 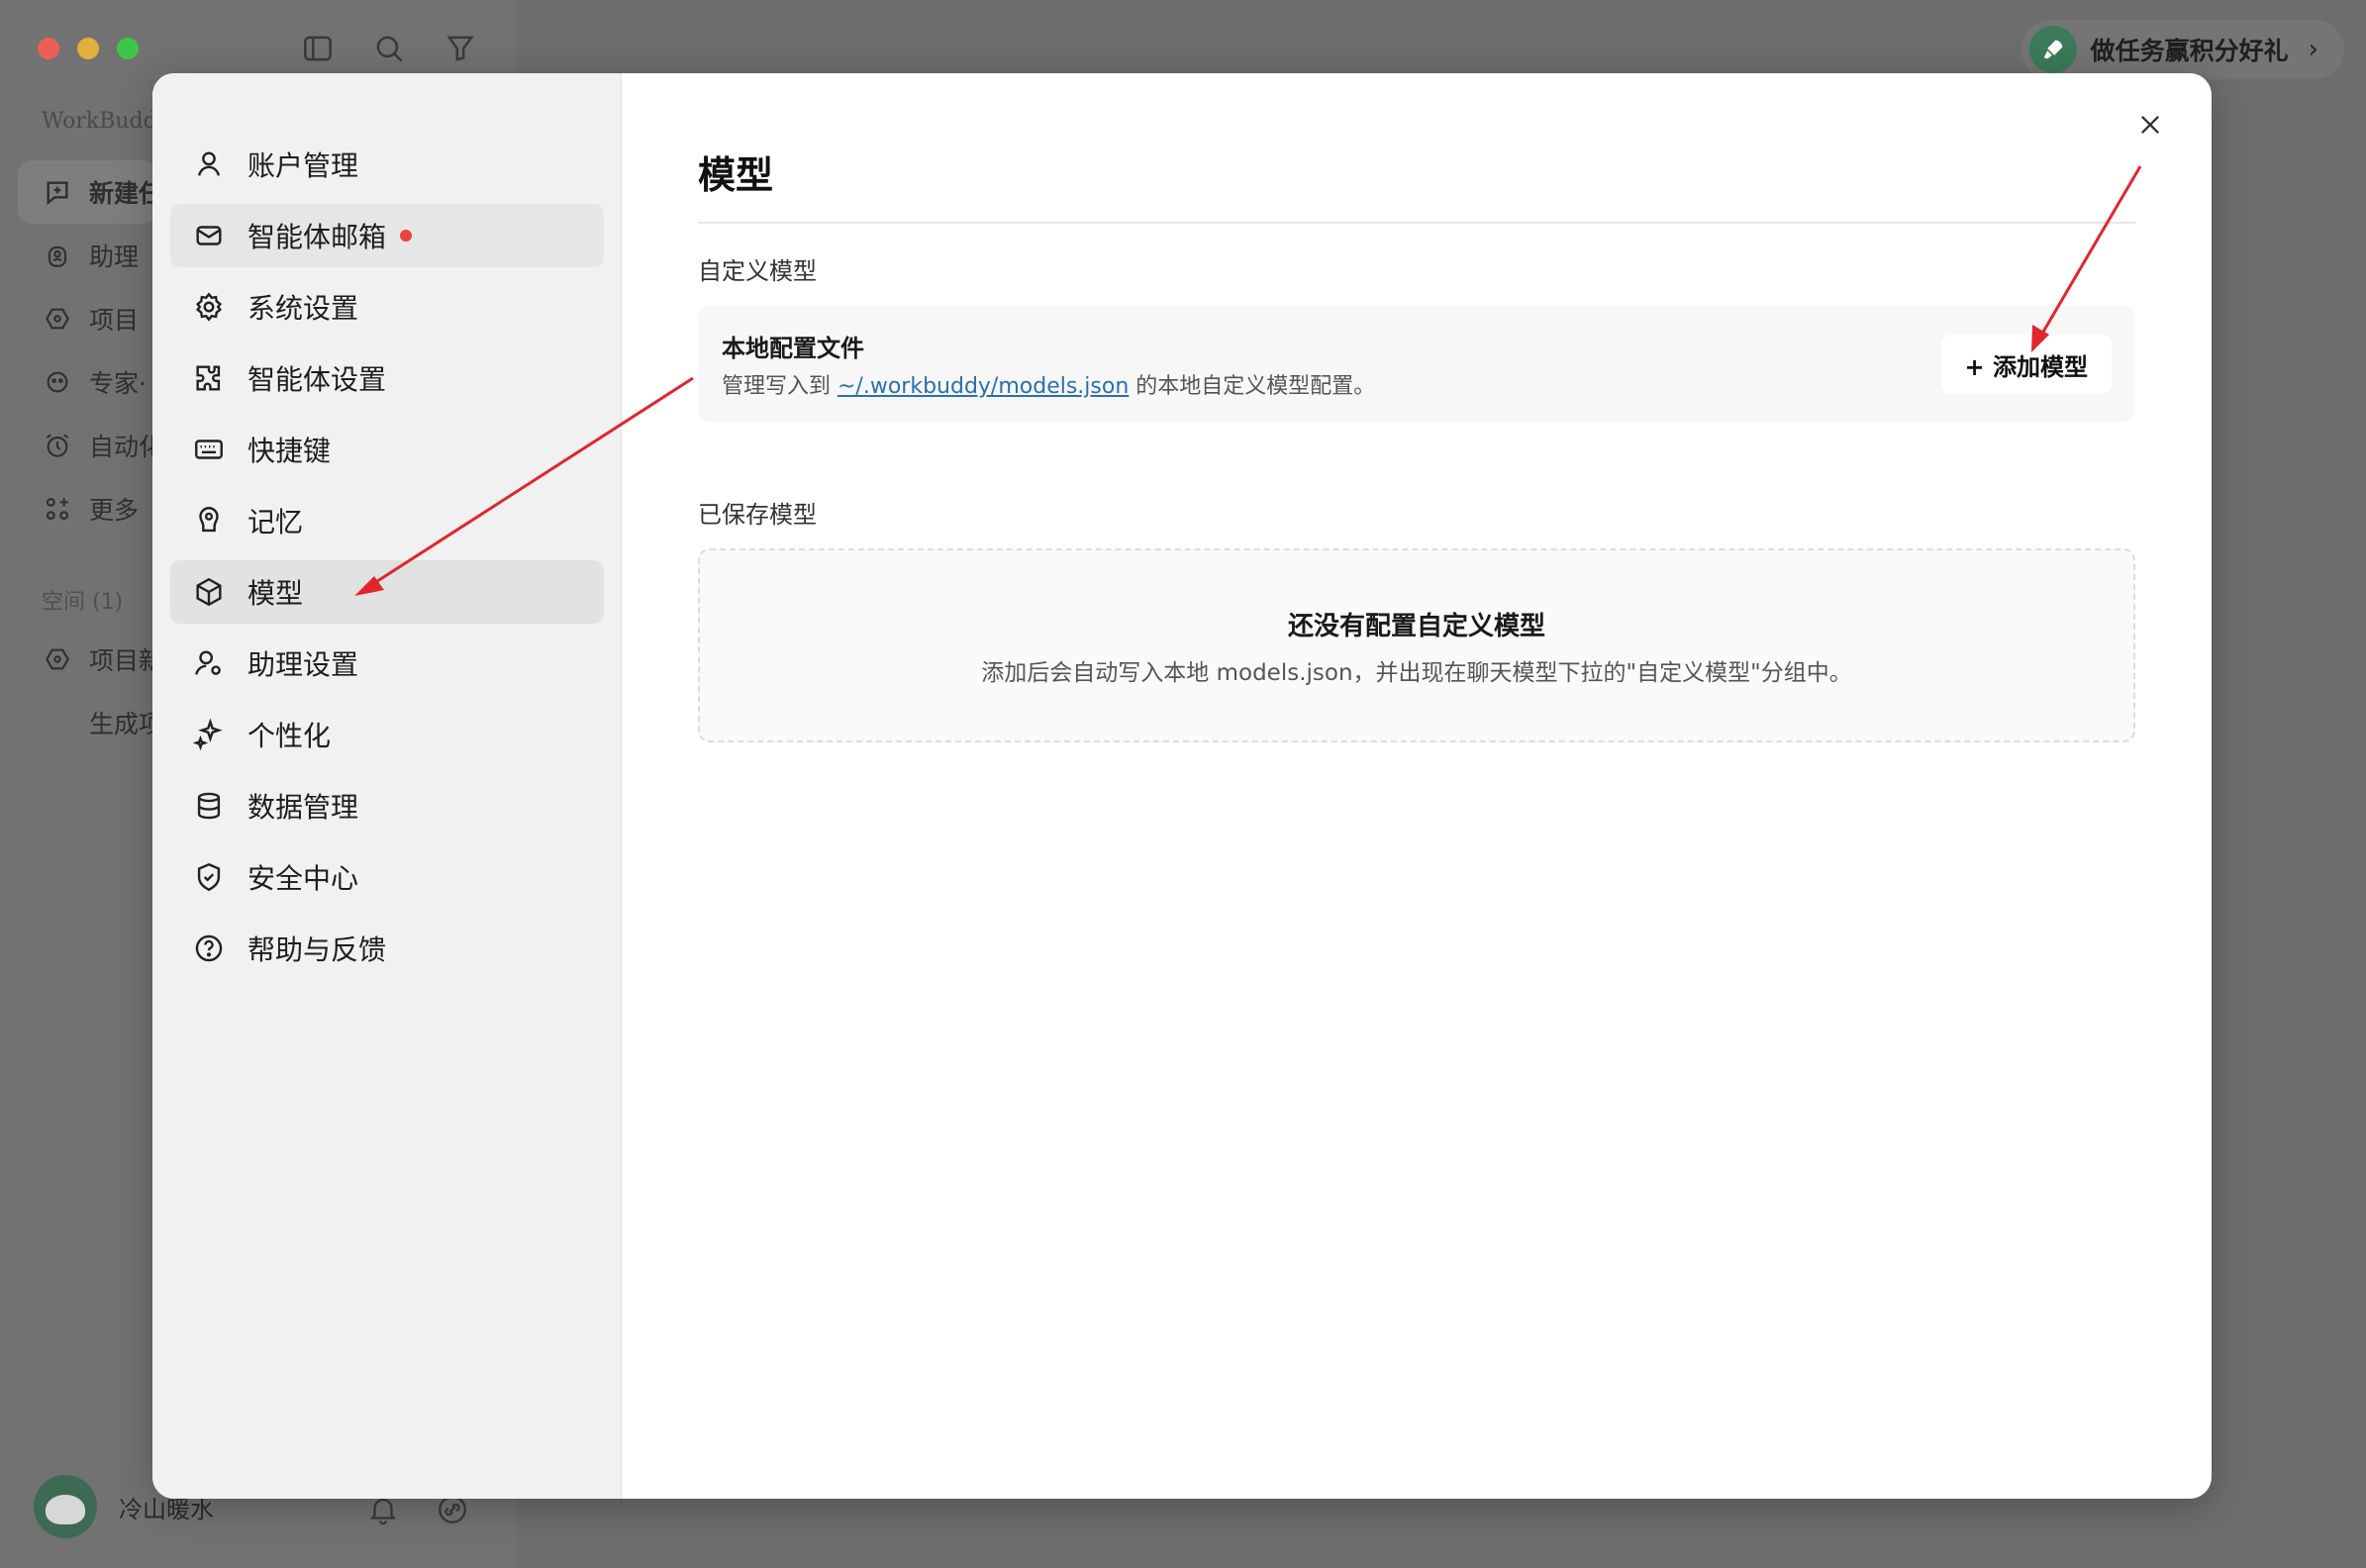 I want to click on notification-dot, so click(x=407, y=236).